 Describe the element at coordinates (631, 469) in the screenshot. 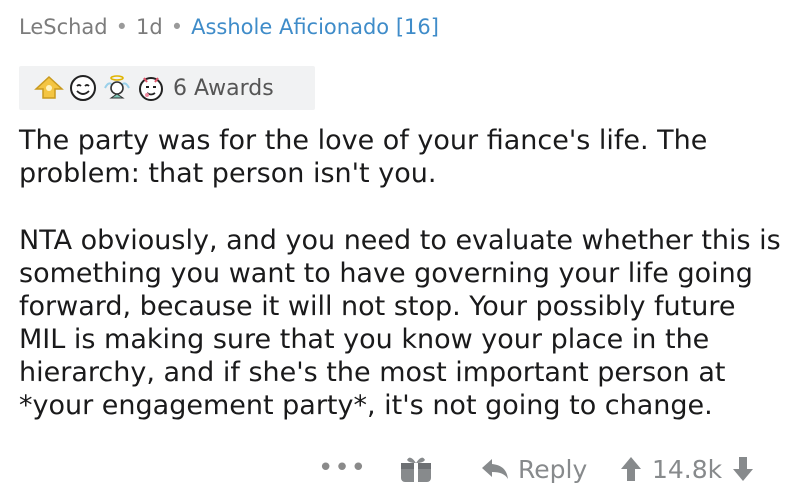

I see `upvote-arrow-icon` at that location.